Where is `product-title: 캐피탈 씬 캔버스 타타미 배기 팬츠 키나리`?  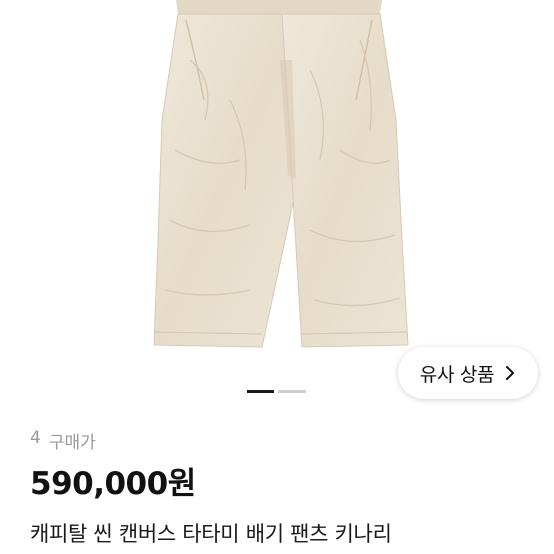
product-title: 캐피탈 씬 캔버스 타타미 배기 팬츠 키나리 is located at coordinates (211, 534).